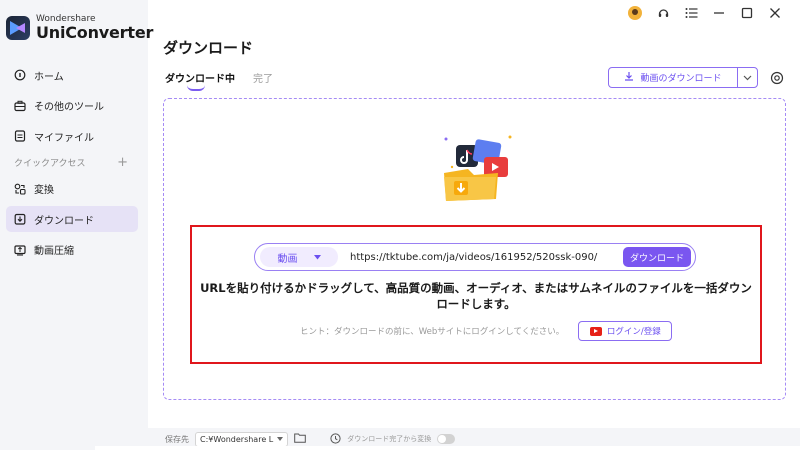  I want to click on sidebar-item-home: ホーム, so click(72, 75).